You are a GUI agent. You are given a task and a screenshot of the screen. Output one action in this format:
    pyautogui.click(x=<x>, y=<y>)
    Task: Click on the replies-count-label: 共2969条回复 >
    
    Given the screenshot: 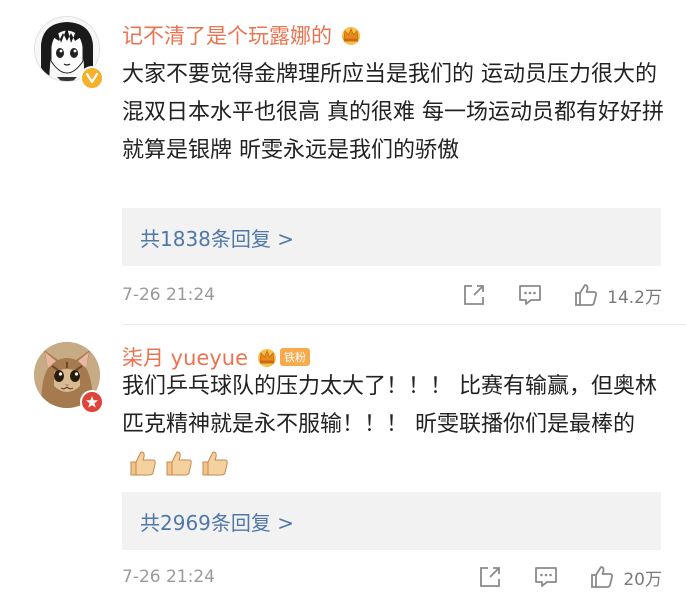 What is the action you would take?
    pyautogui.click(x=217, y=521)
    